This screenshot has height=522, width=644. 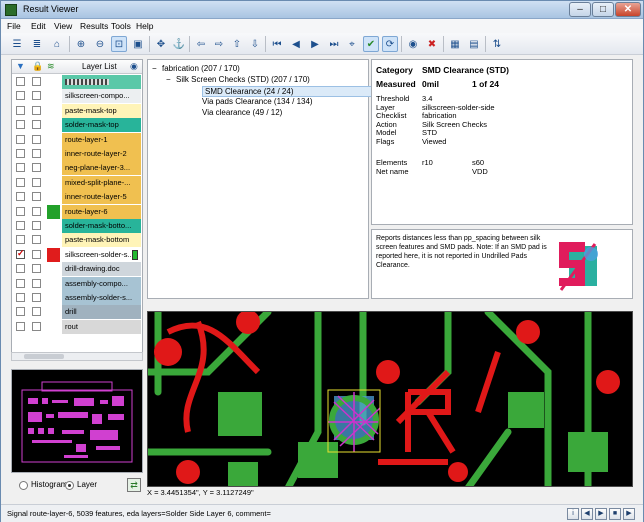 What do you see at coordinates (628, 9) in the screenshot?
I see `close-button: ✕` at bounding box center [628, 9].